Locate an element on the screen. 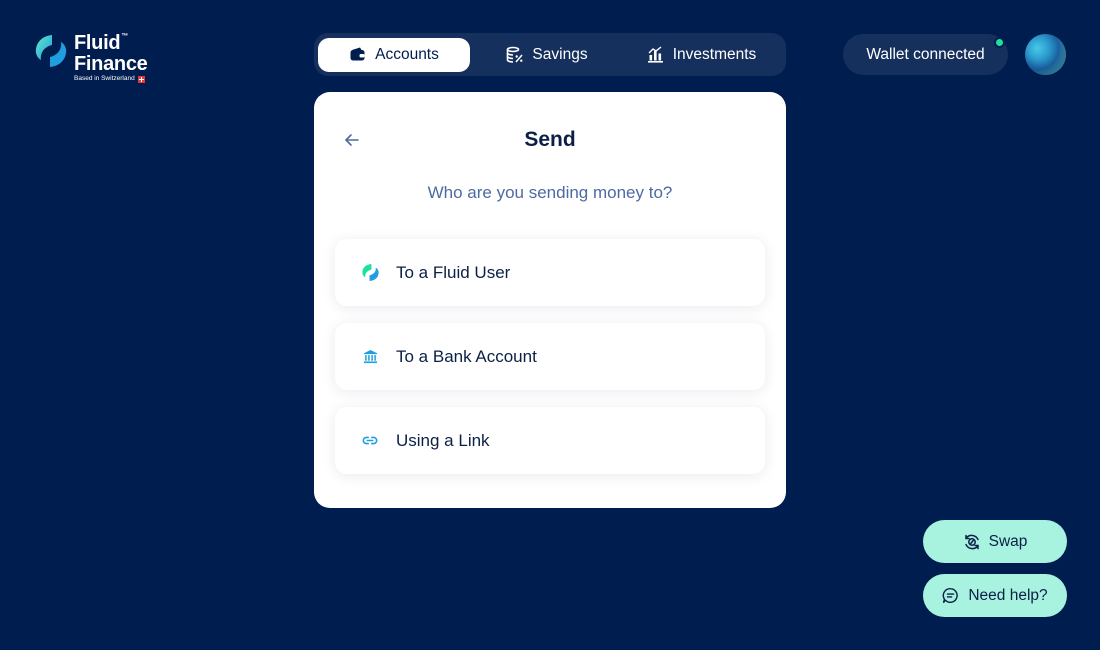  avatar is located at coordinates (1045, 54).